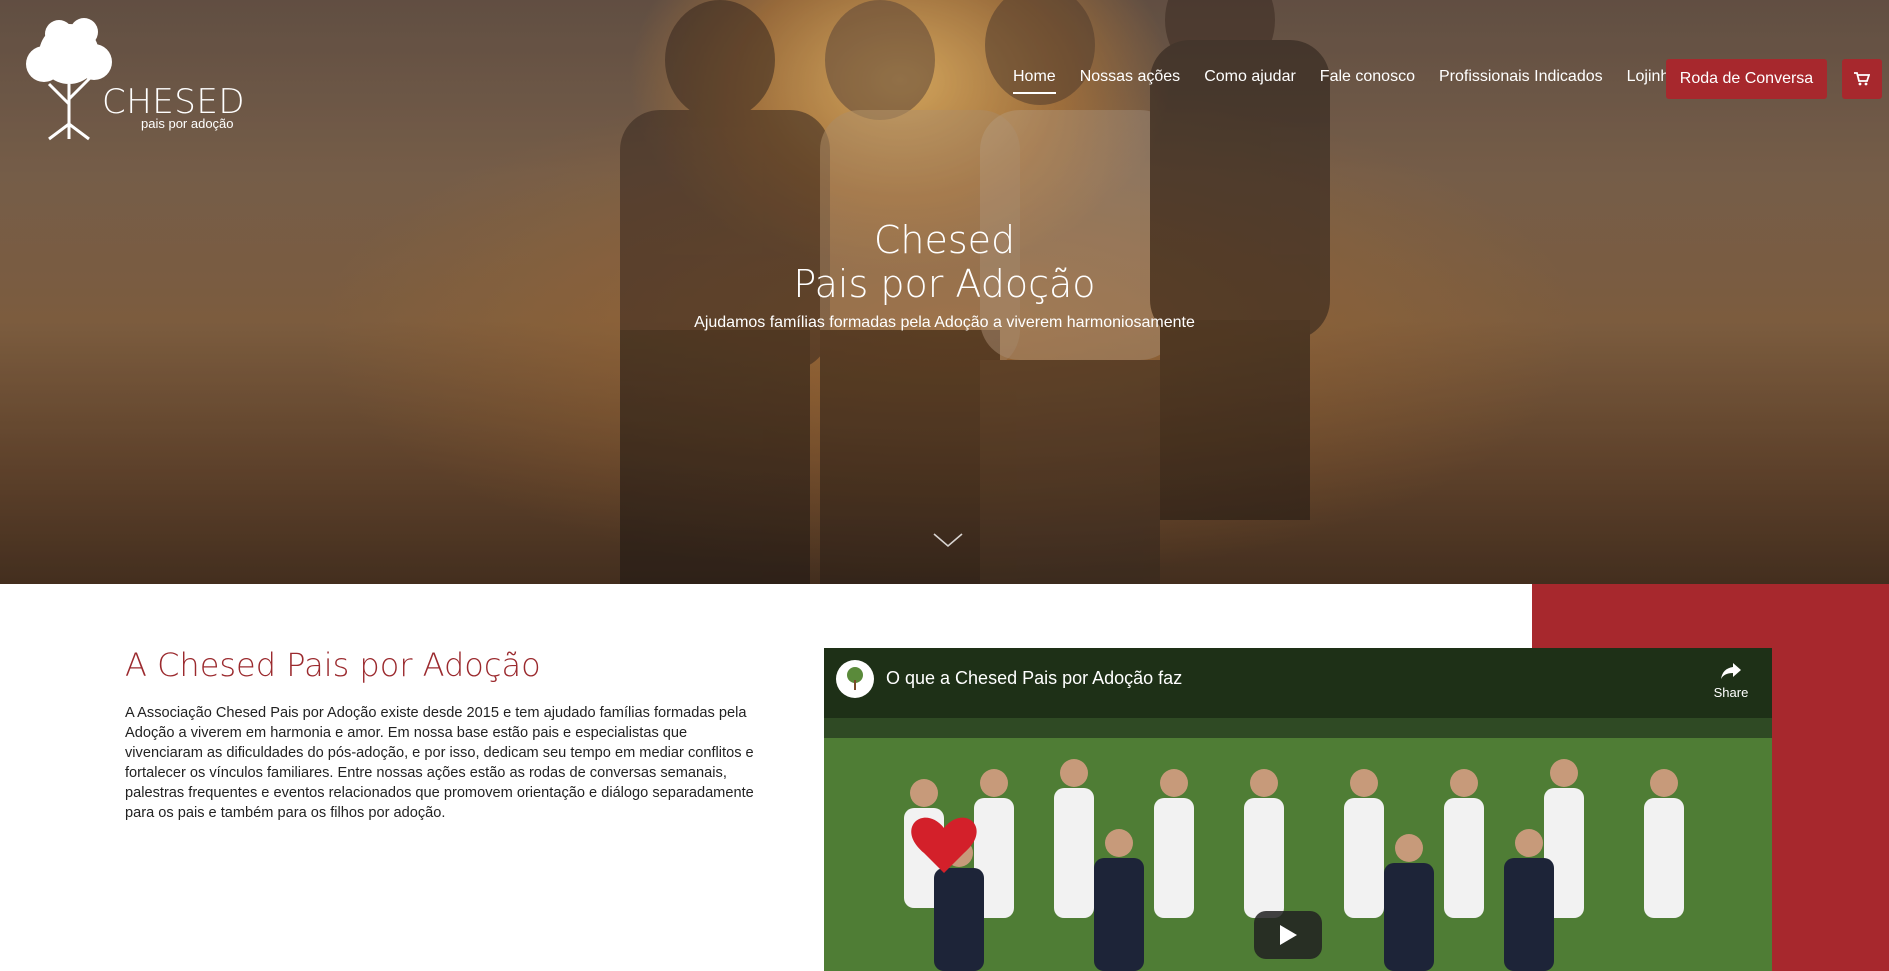 The image size is (1889, 971). What do you see at coordinates (1731, 671) in the screenshot?
I see `share-icon` at bounding box center [1731, 671].